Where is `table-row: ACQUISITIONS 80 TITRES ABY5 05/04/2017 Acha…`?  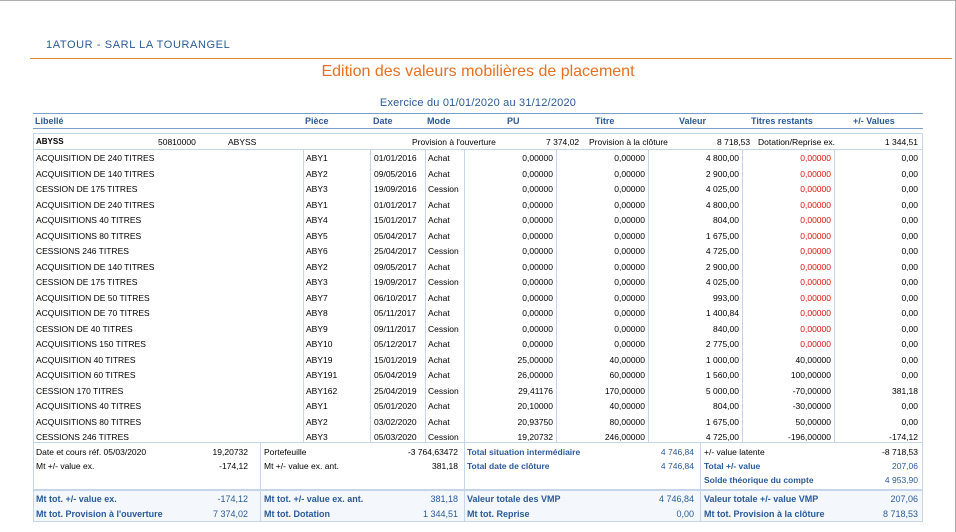 table-row: ACQUISITIONS 80 TITRES ABY5 05/04/2017 Acha… is located at coordinates (478, 236).